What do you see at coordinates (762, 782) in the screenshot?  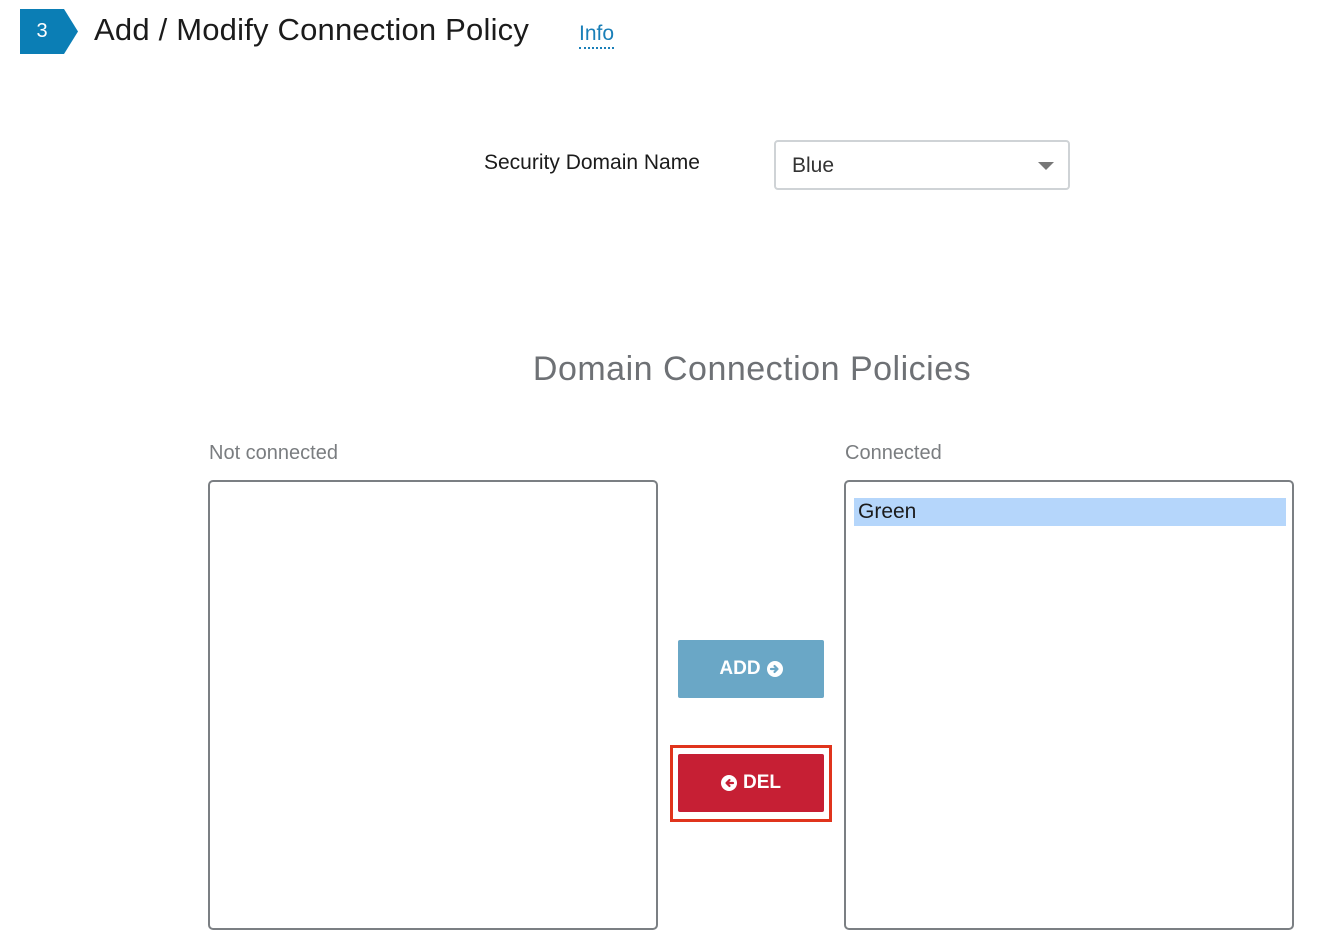 I see `del-button-label: DEL` at bounding box center [762, 782].